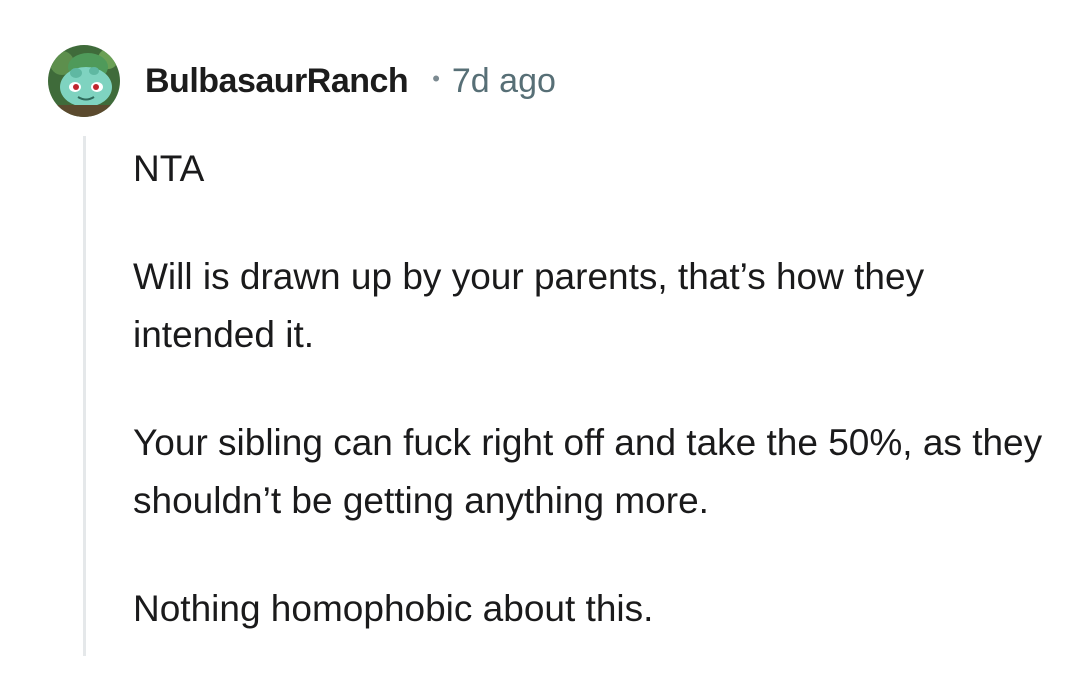 The width and height of the screenshot is (1079, 688). Describe the element at coordinates (277, 81) in the screenshot. I see `author-username: BulbasaurRanch` at that location.